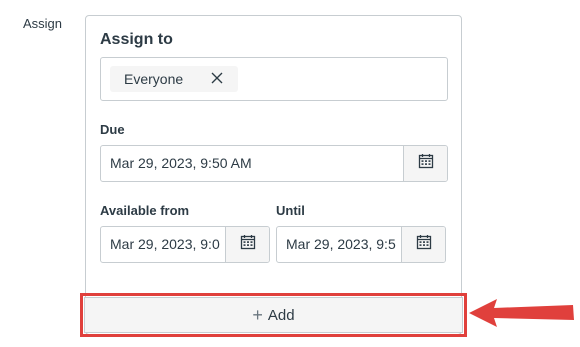  I want to click on until-calendar-button, so click(423, 244).